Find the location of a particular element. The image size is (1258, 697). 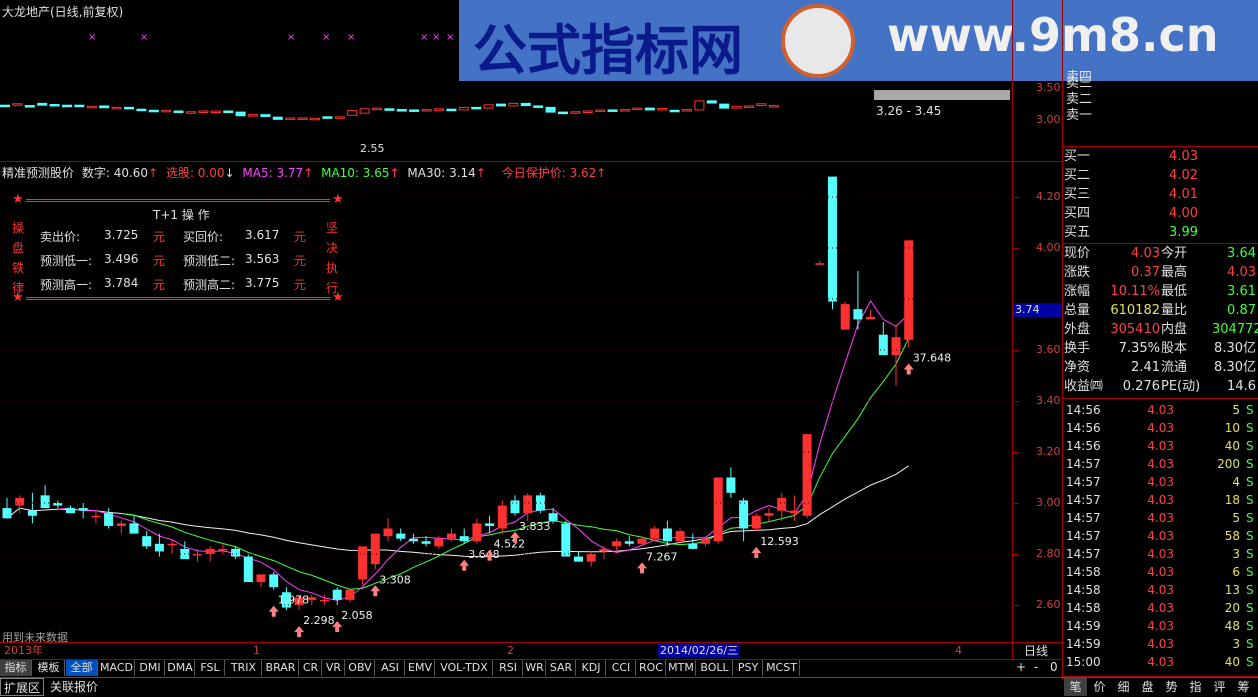

indicator-tab: CR is located at coordinates (311, 668).